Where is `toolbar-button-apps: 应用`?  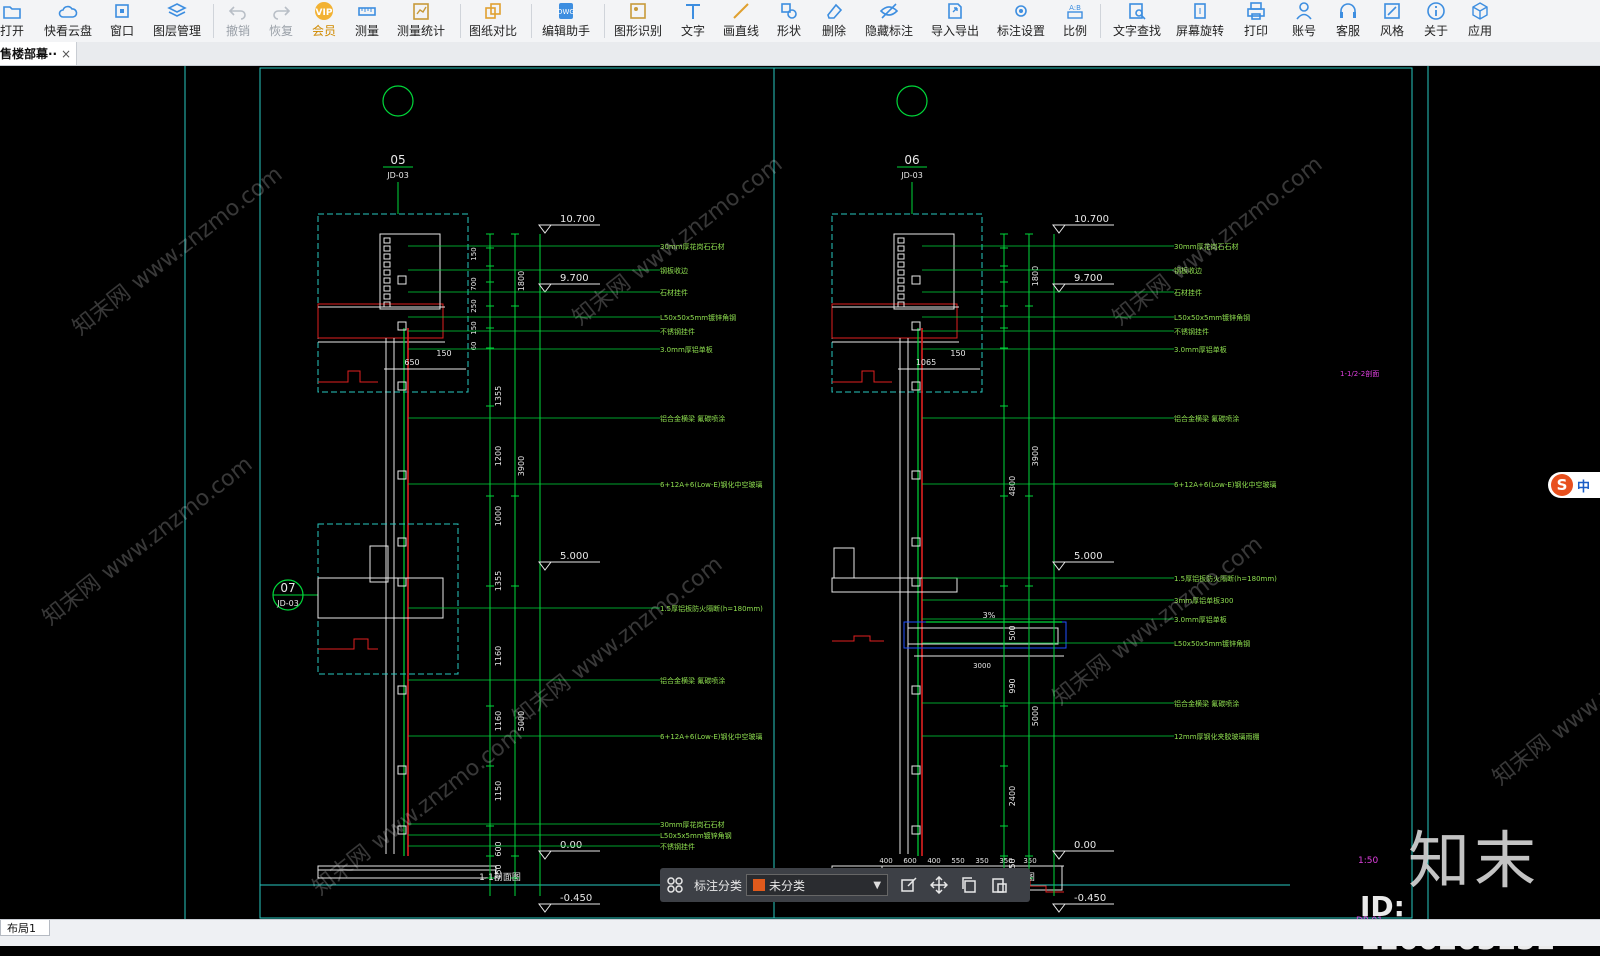 toolbar-button-apps: 应用 is located at coordinates (1480, 21).